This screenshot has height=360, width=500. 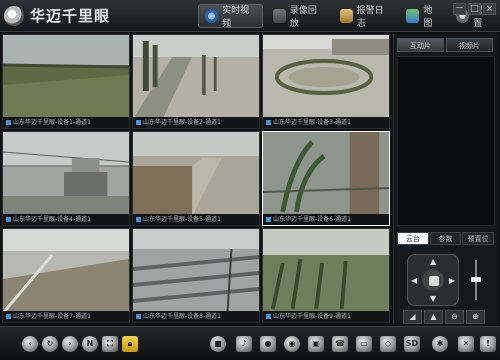 What do you see at coordinates (196, 316) in the screenshot?
I see `tile-caption: 山东华迈千里眼-设备8-通道1` at bounding box center [196, 316].